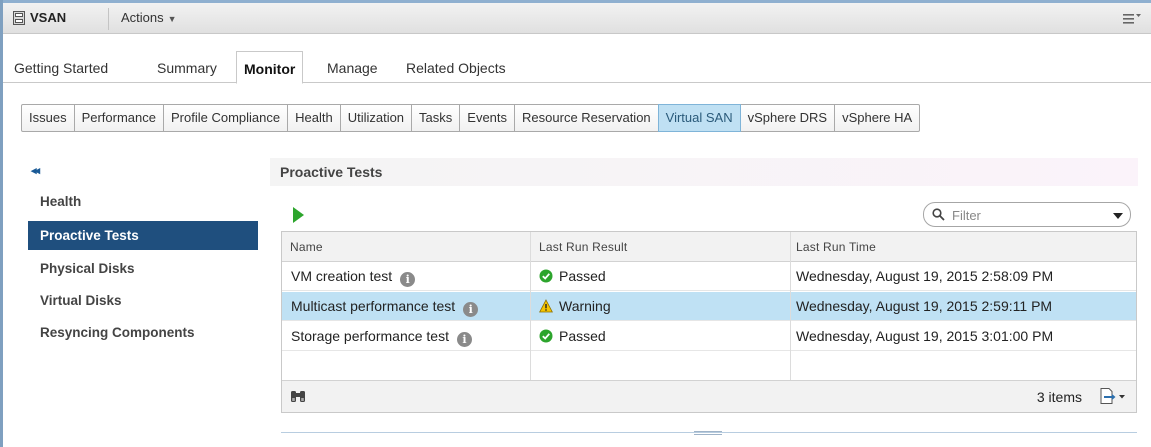 The height and width of the screenshot is (447, 1151). Describe the element at coordinates (586, 118) in the screenshot. I see `subtab-resource-reservation: Resource Reservation` at that location.